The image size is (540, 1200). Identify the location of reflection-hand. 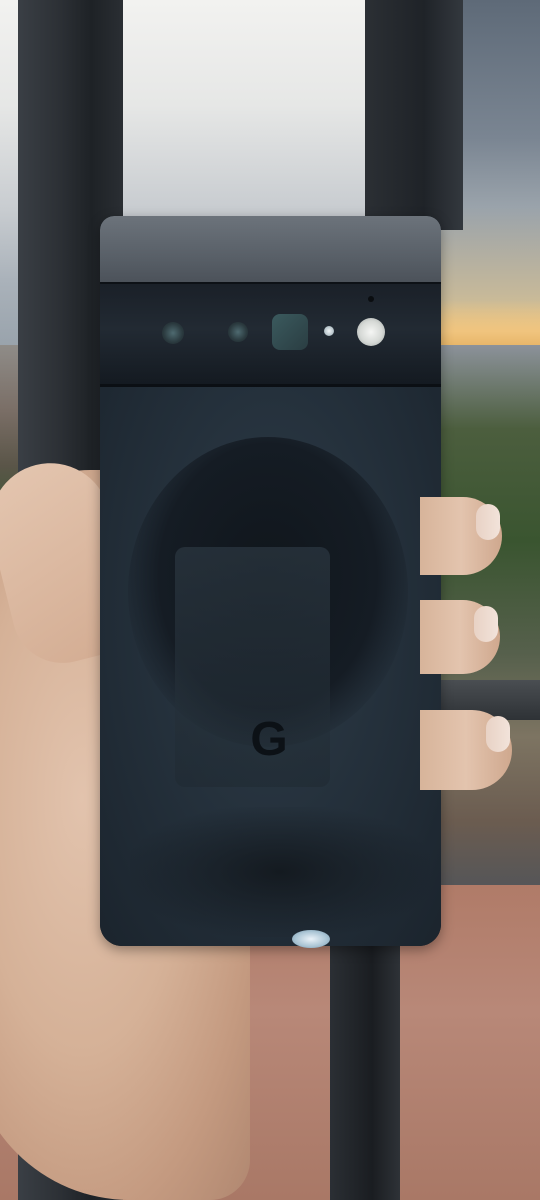
(280, 872).